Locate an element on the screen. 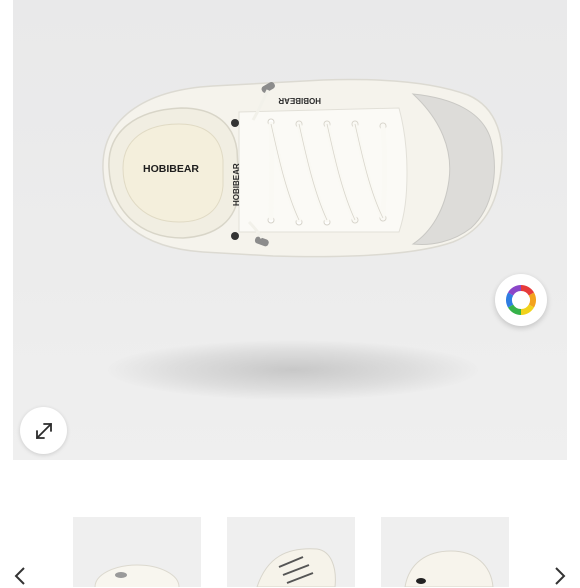 This screenshot has height=588, width=580. expand-arrows-icon is located at coordinates (43, 430).